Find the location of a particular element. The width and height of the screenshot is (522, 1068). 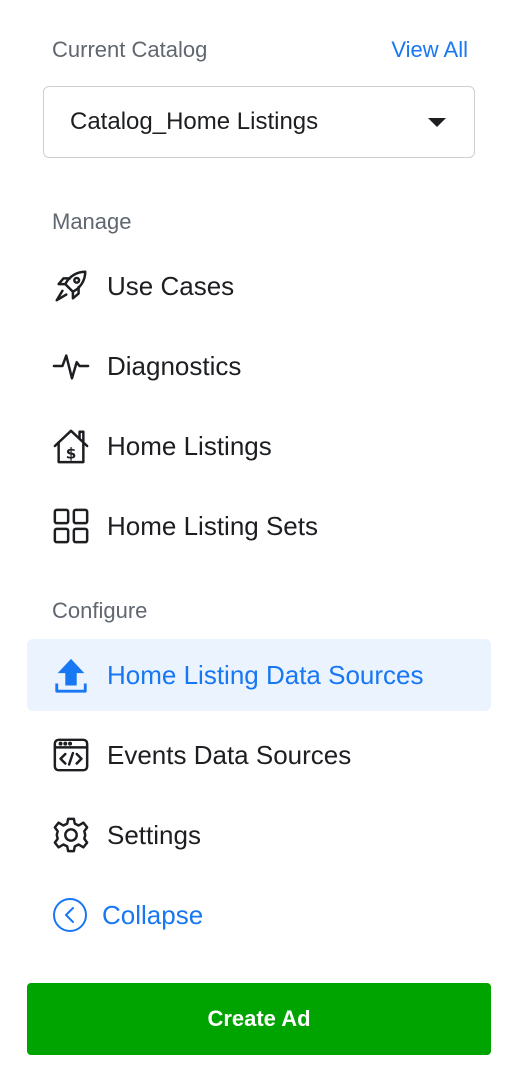

upload-icon is located at coordinates (71, 675).